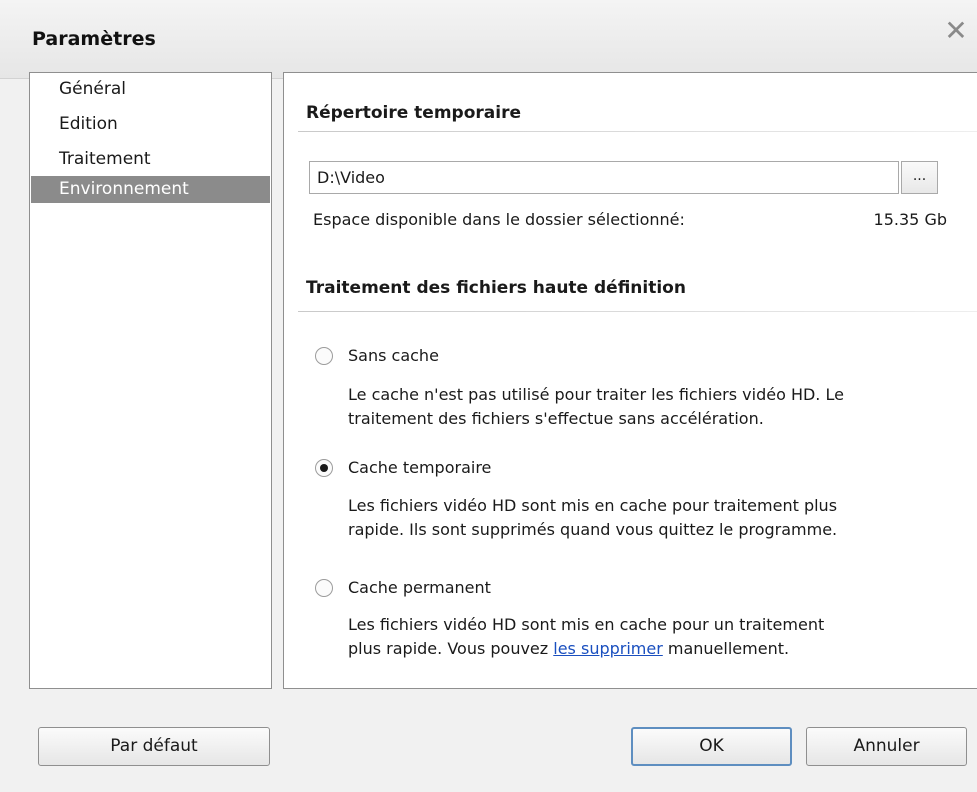 Image resolution: width=977 pixels, height=792 pixels. I want to click on radio-label: Sans cache, so click(393, 355).